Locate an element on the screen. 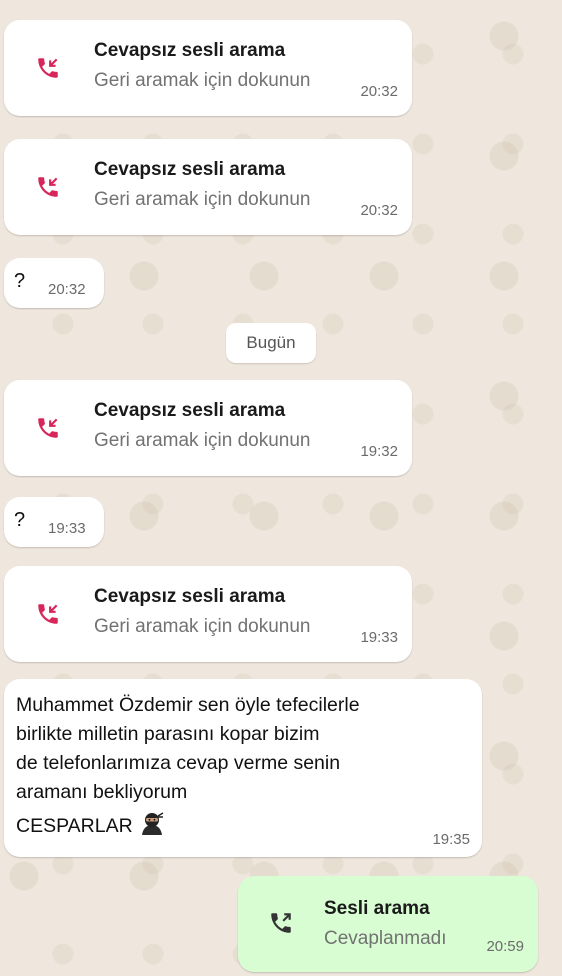  ninja-emoji-icon is located at coordinates (152, 826).